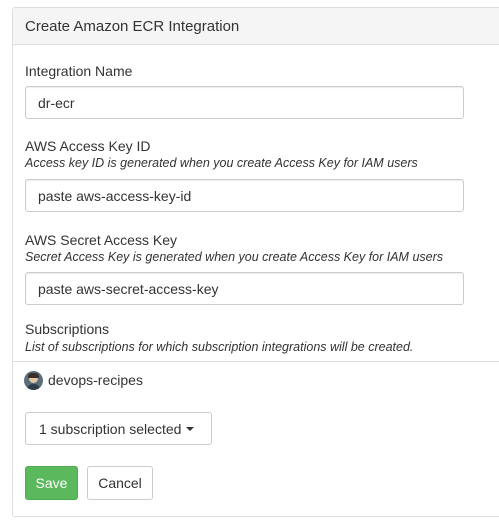 Image resolution: width=499 pixels, height=530 pixels. Describe the element at coordinates (33, 380) in the screenshot. I see `avatar-icon` at that location.